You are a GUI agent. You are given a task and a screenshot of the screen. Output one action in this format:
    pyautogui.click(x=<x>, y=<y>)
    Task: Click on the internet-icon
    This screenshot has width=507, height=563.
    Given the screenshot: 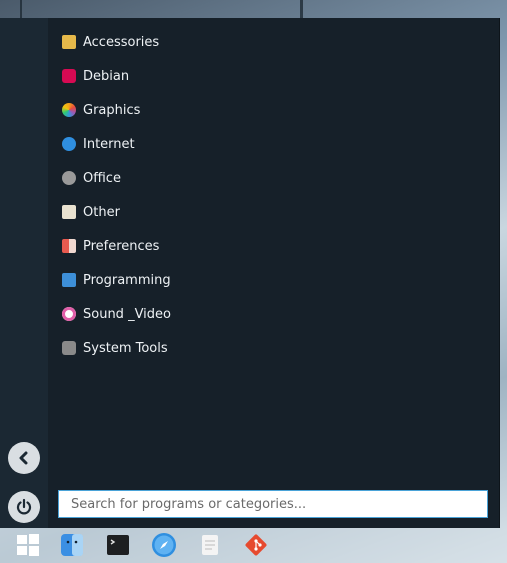 What is the action you would take?
    pyautogui.click(x=69, y=144)
    